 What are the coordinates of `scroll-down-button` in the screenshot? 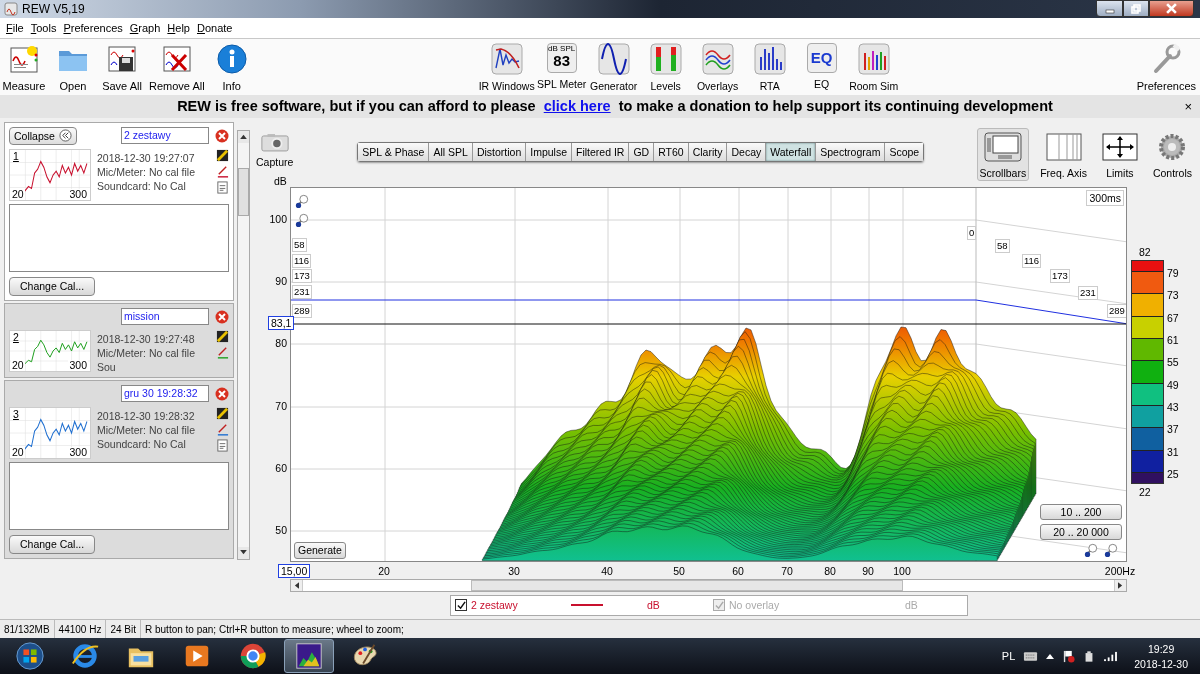 It's located at (243, 552).